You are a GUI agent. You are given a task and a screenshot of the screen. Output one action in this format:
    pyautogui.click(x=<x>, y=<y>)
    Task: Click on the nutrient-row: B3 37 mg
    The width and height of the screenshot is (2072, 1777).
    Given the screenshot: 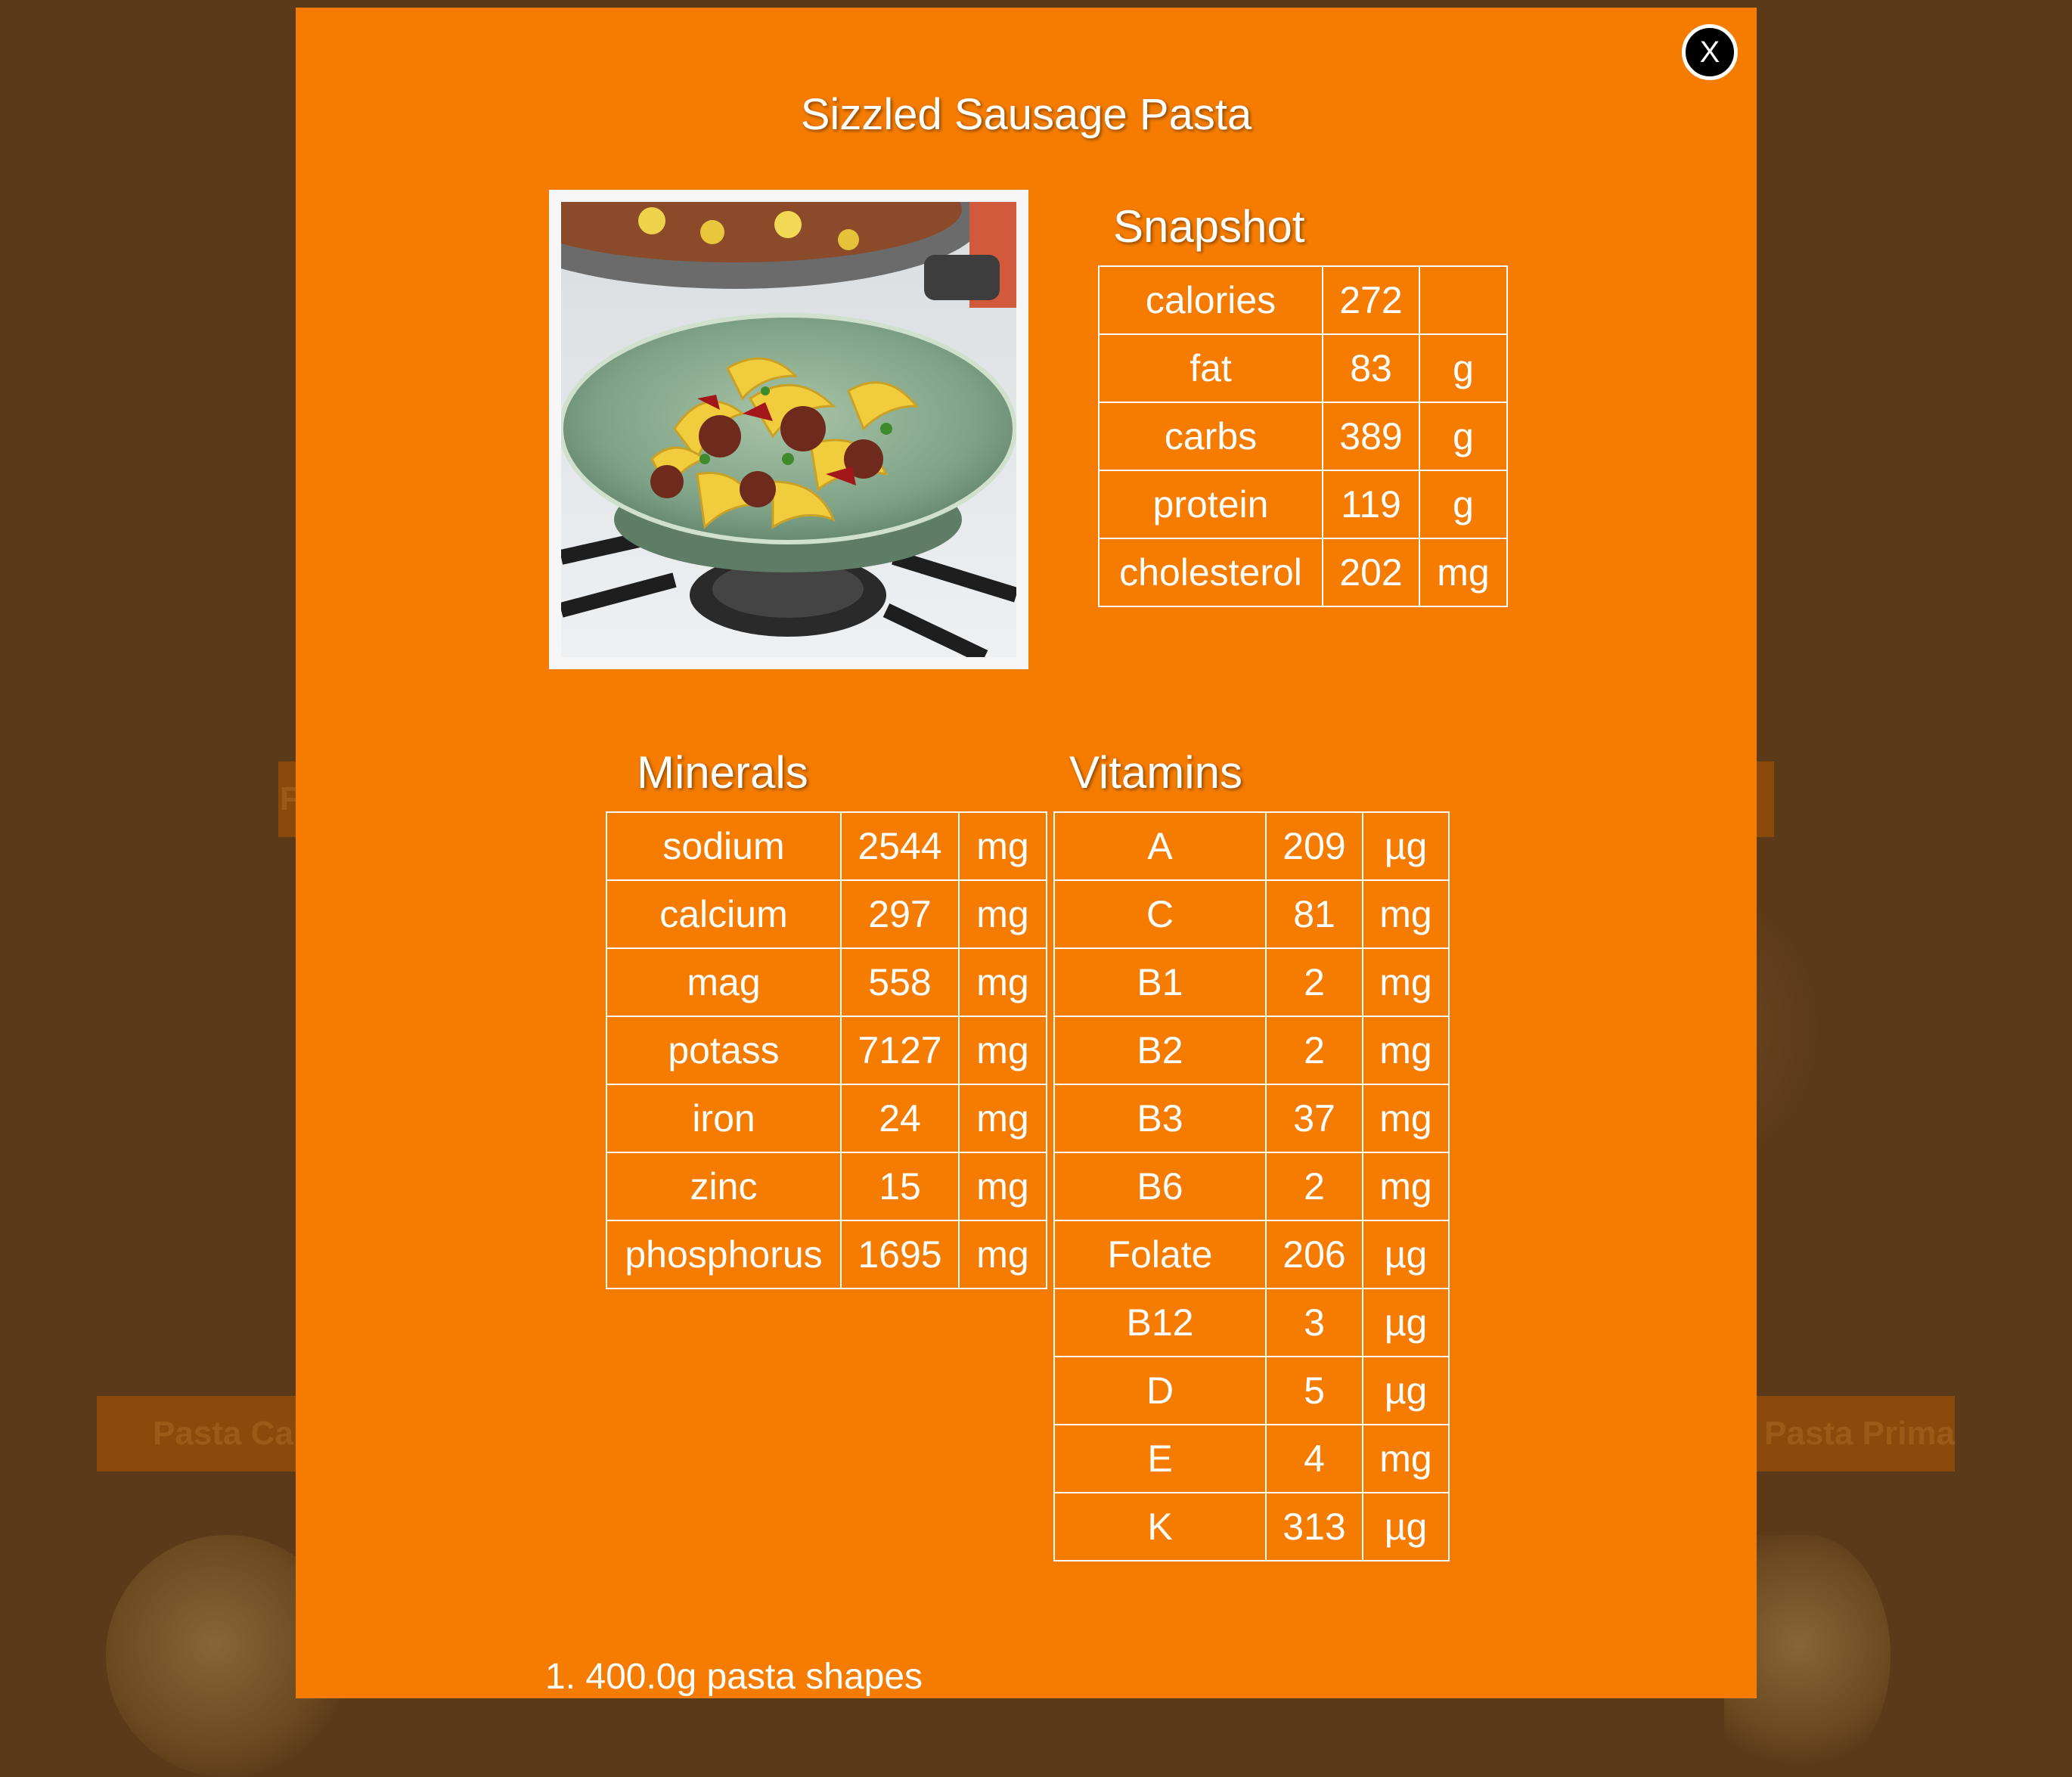 What is the action you would take?
    pyautogui.click(x=1251, y=1118)
    